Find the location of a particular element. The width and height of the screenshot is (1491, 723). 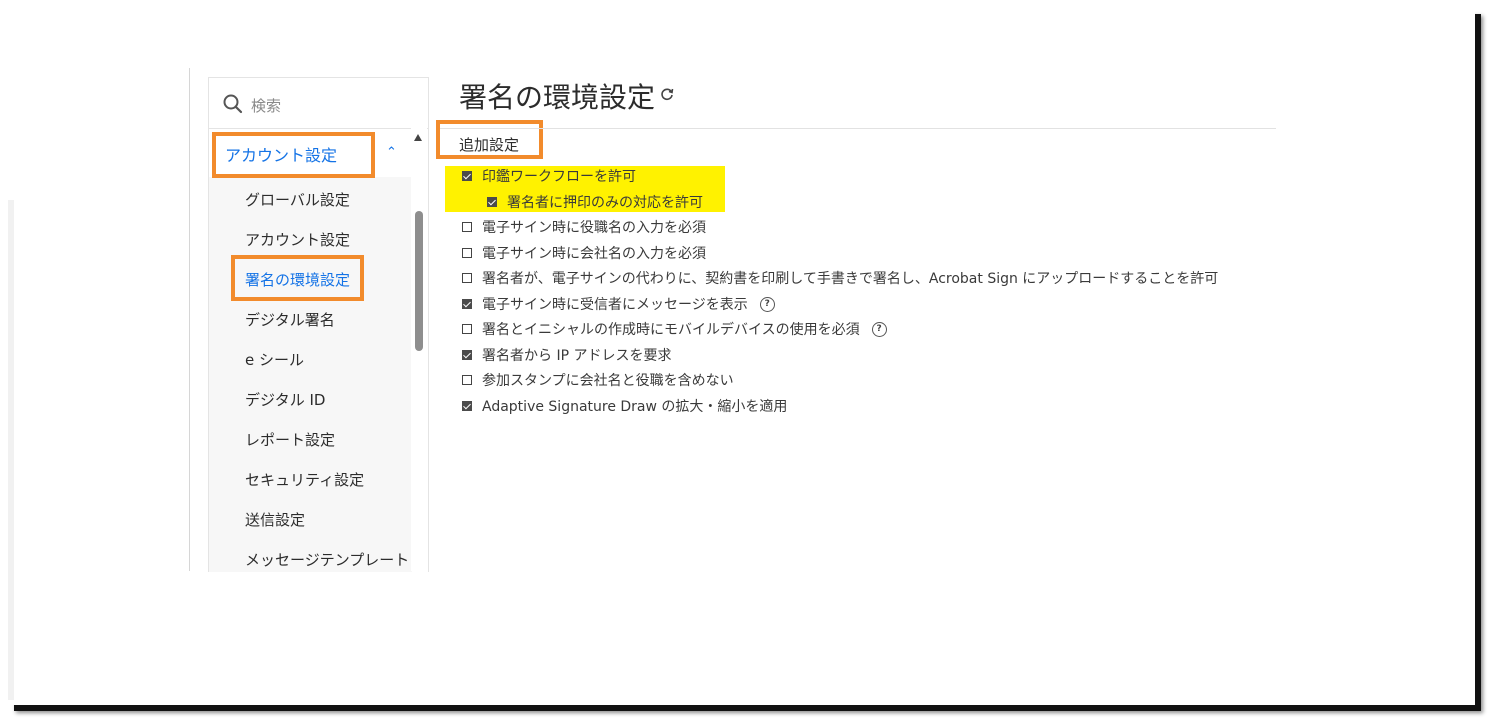

option-label: Adaptive Signature Draw の拡大・縮小を適用 is located at coordinates (635, 407).